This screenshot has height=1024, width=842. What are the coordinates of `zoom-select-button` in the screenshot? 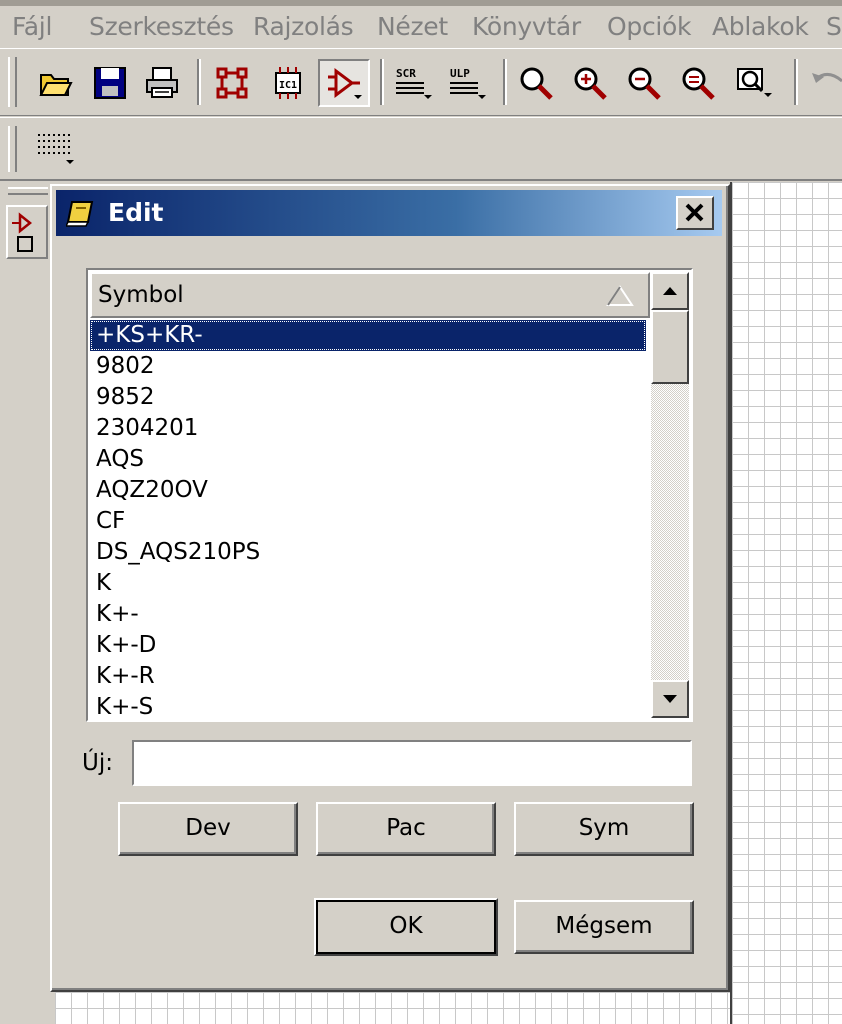 It's located at (754, 83).